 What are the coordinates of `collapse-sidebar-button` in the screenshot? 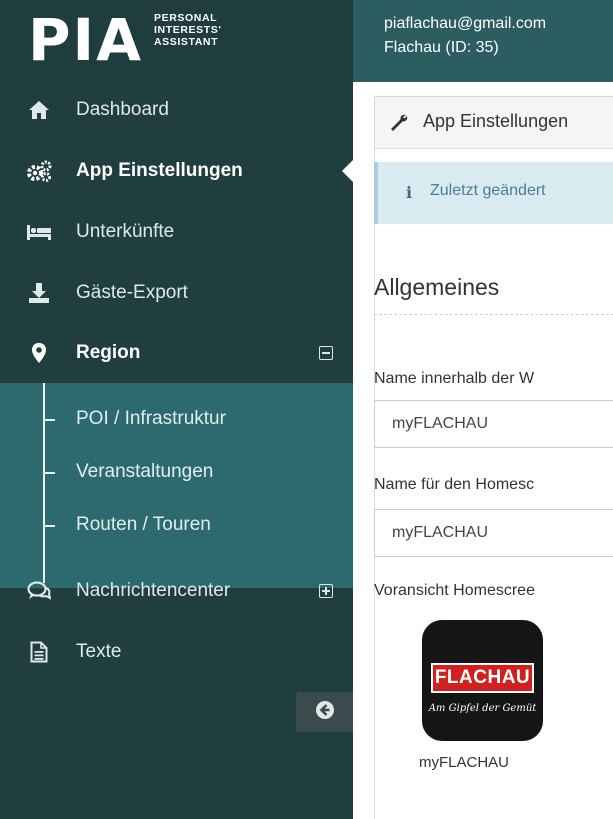 It's located at (324, 712).